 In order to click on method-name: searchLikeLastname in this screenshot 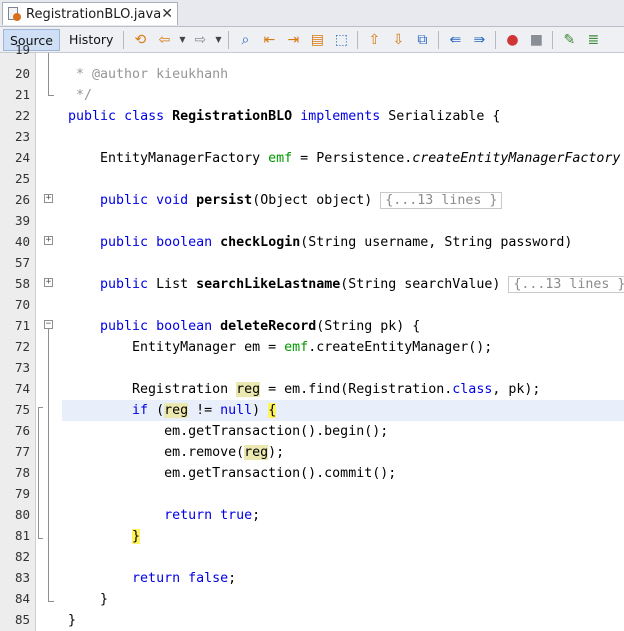, I will do `click(268, 284)`.